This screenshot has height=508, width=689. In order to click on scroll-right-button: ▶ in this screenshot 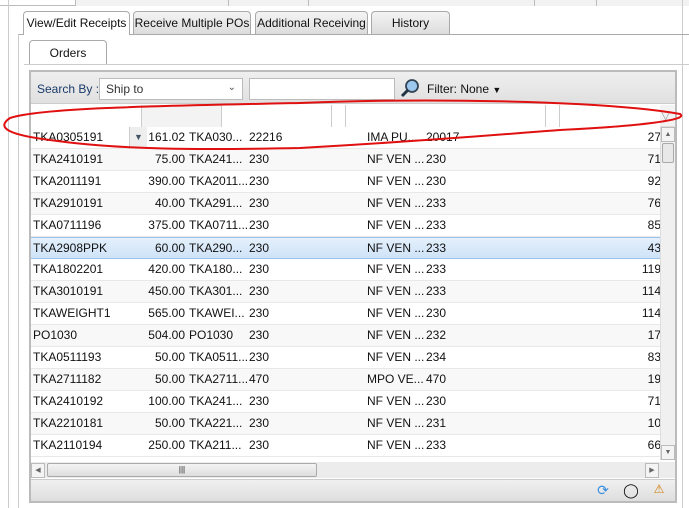, I will do `click(652, 470)`.